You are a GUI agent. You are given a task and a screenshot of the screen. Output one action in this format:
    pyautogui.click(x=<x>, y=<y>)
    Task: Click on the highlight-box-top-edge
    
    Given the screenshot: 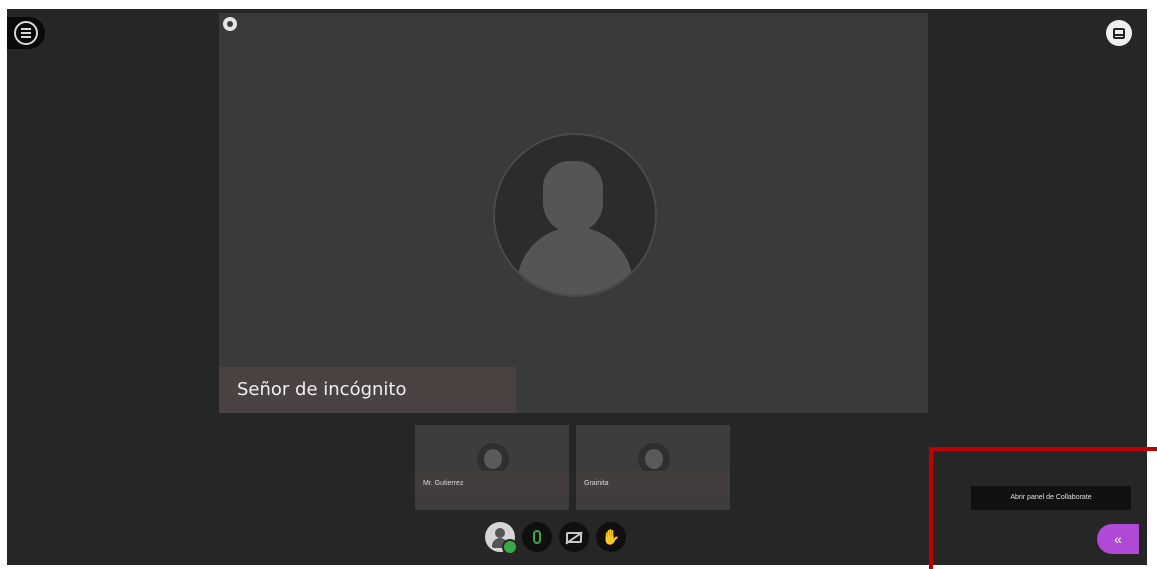 What is the action you would take?
    pyautogui.click(x=1043, y=449)
    